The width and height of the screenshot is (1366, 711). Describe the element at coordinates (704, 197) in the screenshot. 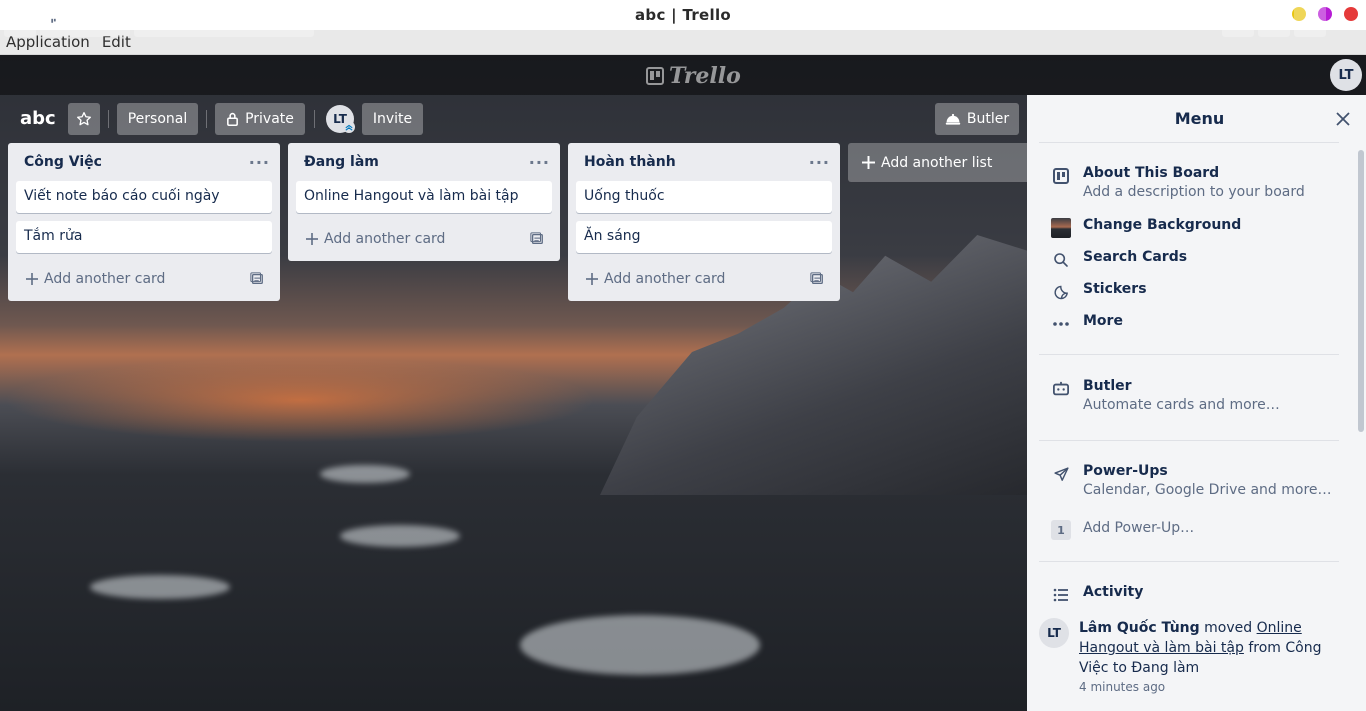

I see `card: Uống thuốc` at that location.